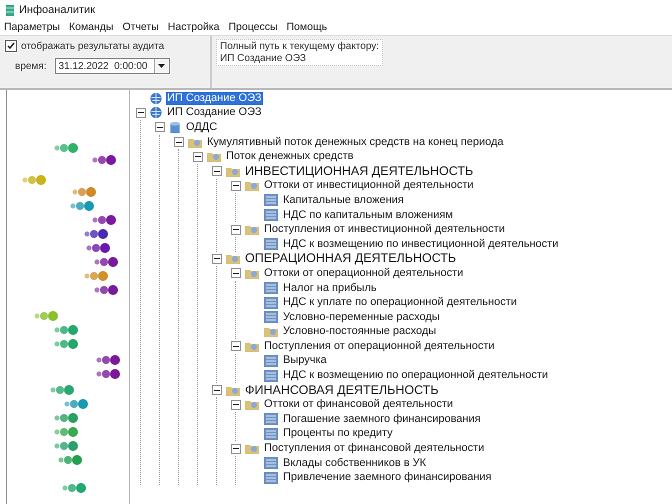 Image resolution: width=672 pixels, height=504 pixels. I want to click on tree-item: Кумулятивный поток денежных средств на конец периода, so click(355, 142).